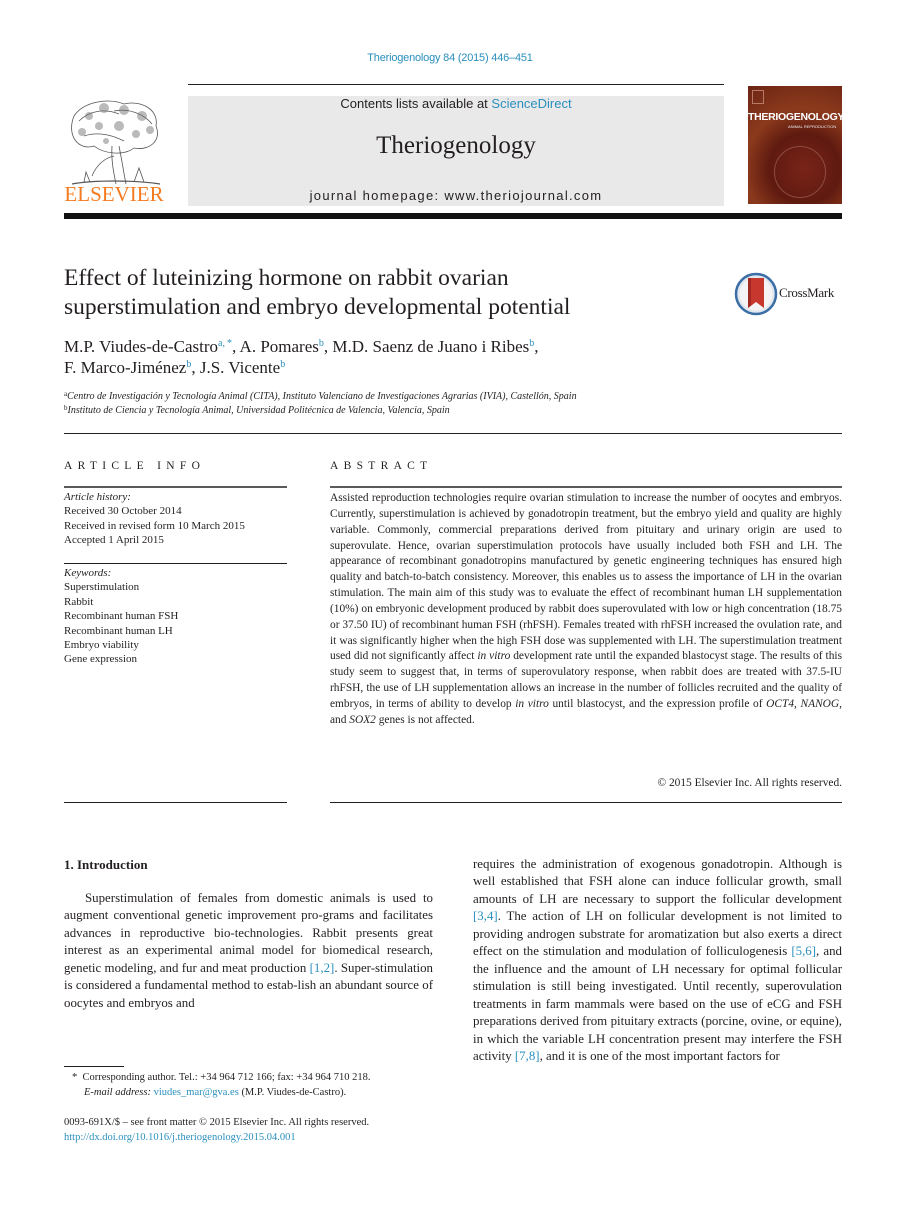  I want to click on article-history-label: Article history:, so click(97, 497).